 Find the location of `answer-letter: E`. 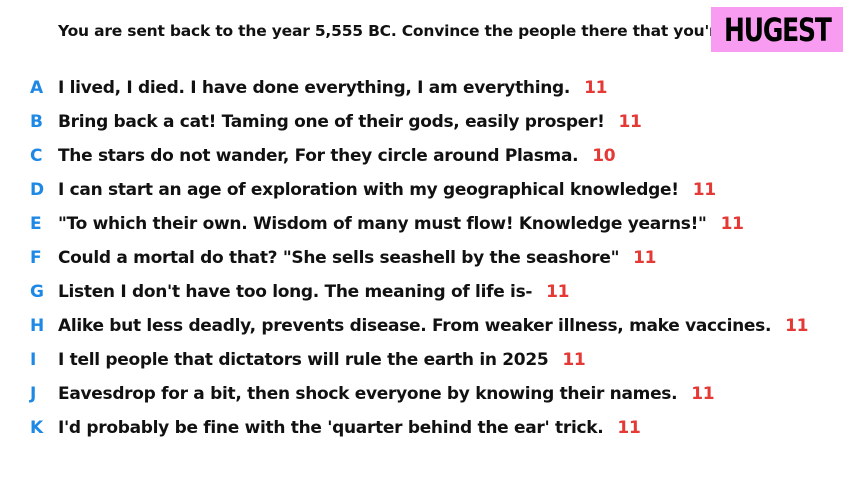

answer-letter: E is located at coordinates (36, 224).